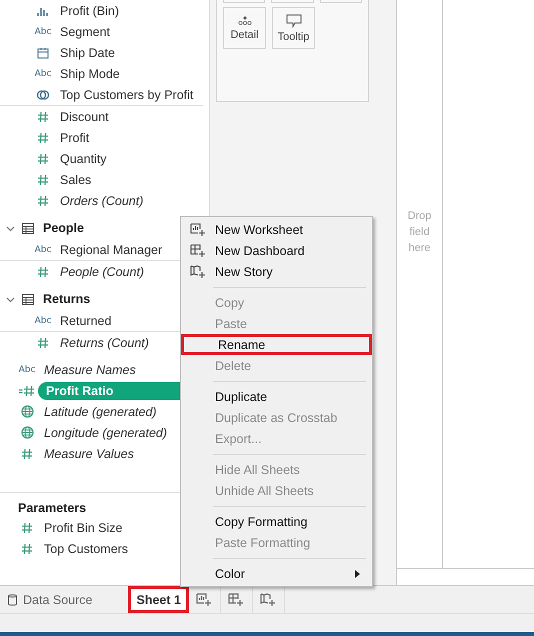  I want to click on field-item: Longitude (generated), so click(103, 433).